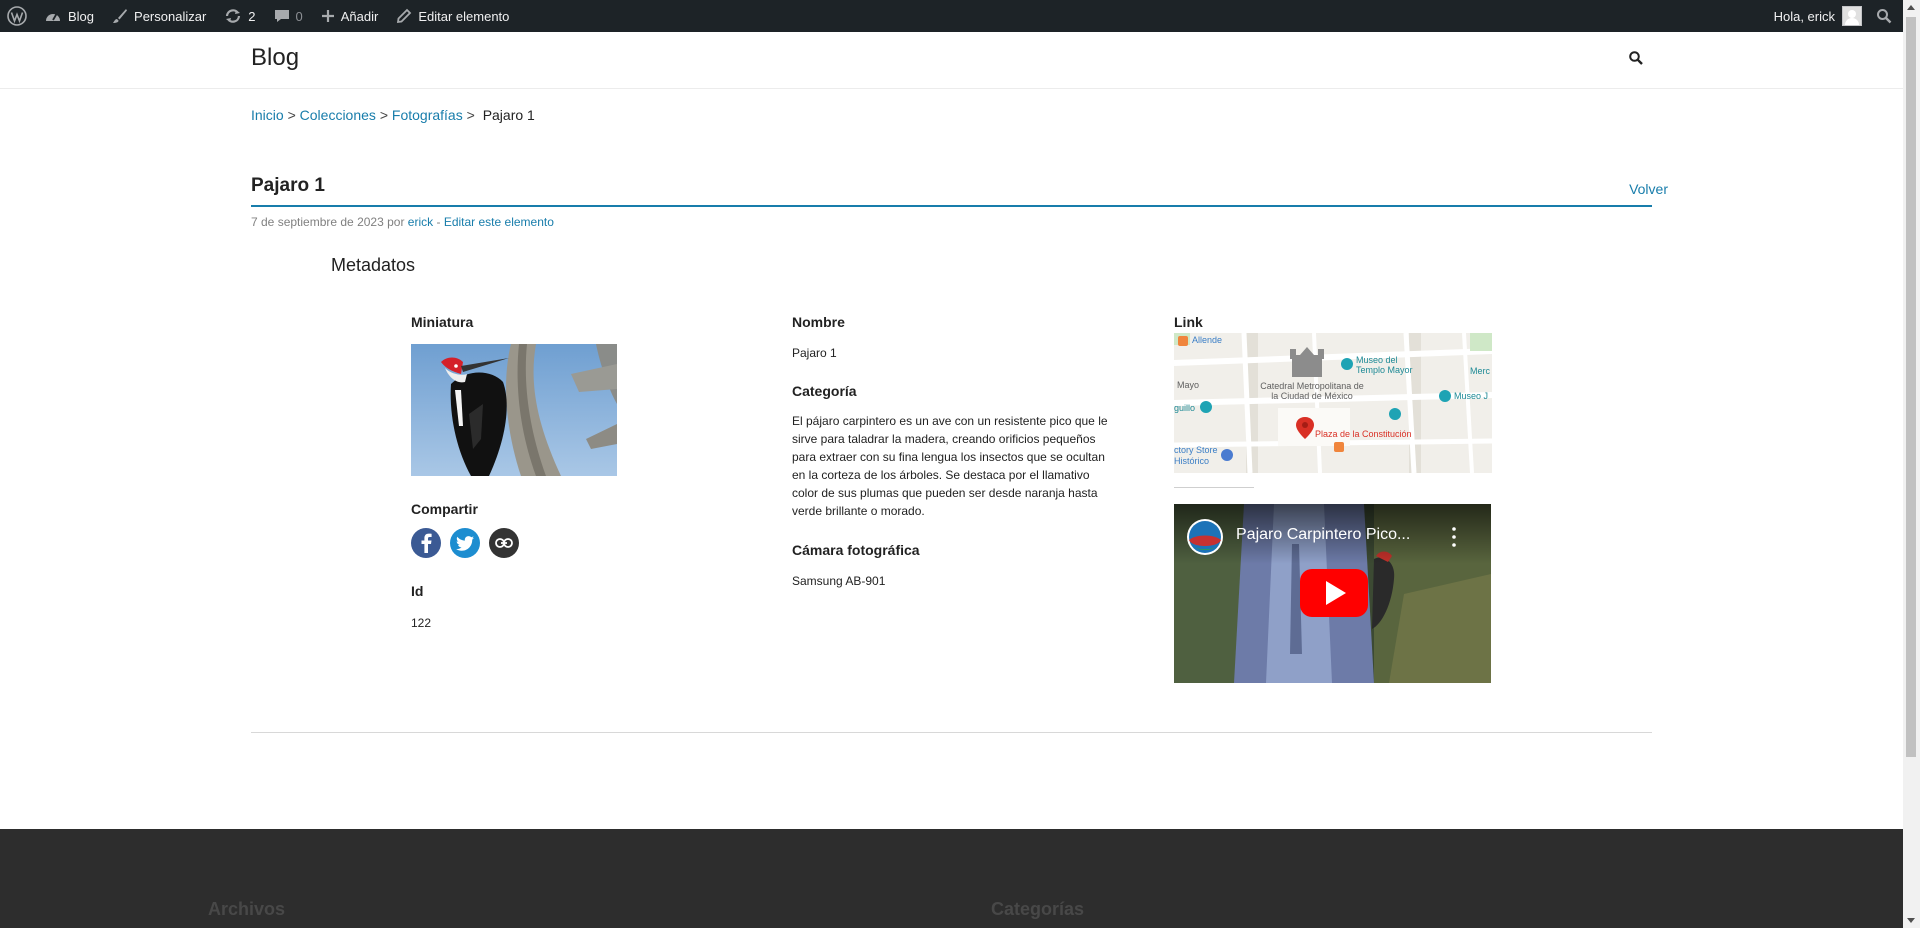 The height and width of the screenshot is (928, 1920). What do you see at coordinates (338, 115) in the screenshot?
I see `breadcrumb-collections-link: Colecciones` at bounding box center [338, 115].